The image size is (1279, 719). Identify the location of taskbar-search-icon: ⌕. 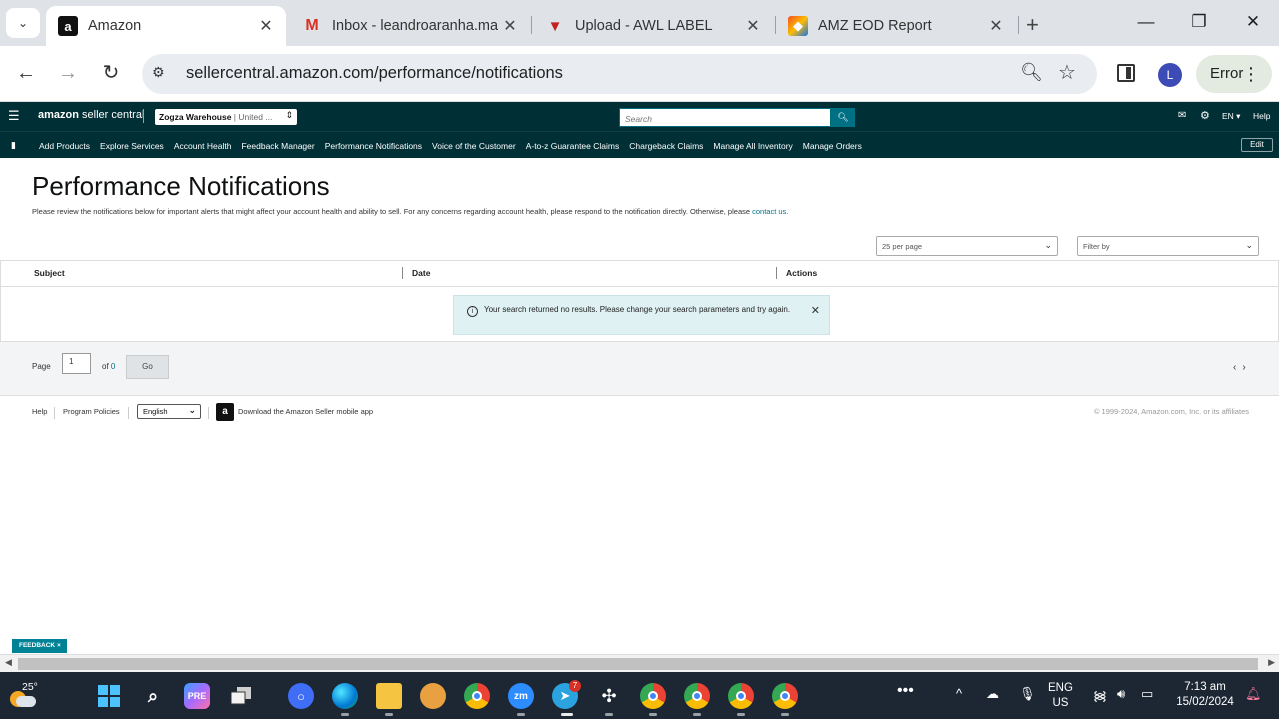
(153, 696).